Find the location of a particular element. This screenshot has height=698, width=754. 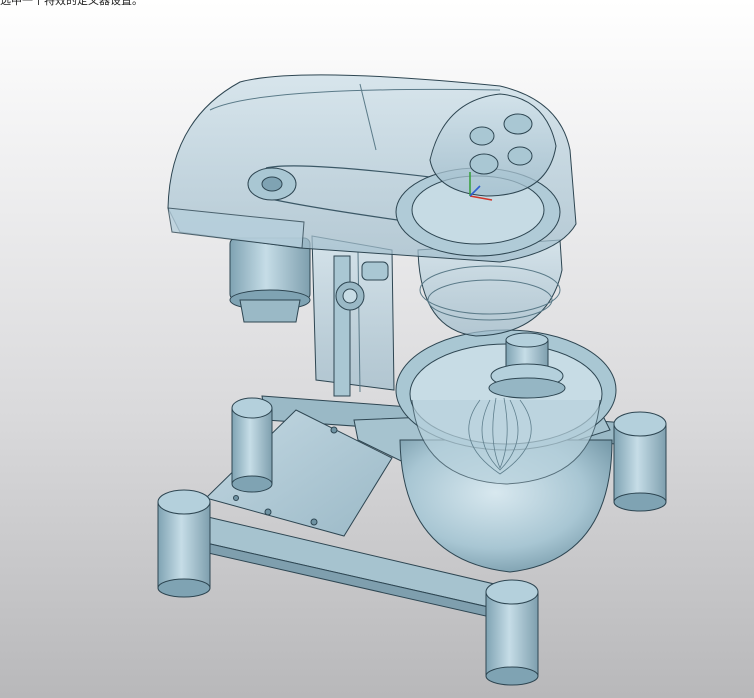

mixer-column is located at coordinates (353, 316).